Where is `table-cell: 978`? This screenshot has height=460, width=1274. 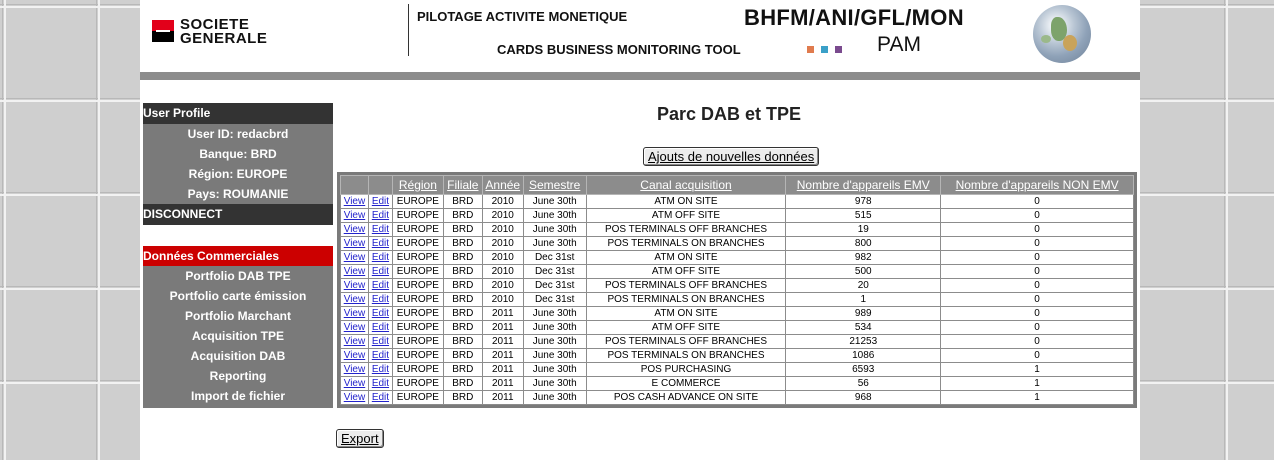
table-cell: 978 is located at coordinates (863, 201).